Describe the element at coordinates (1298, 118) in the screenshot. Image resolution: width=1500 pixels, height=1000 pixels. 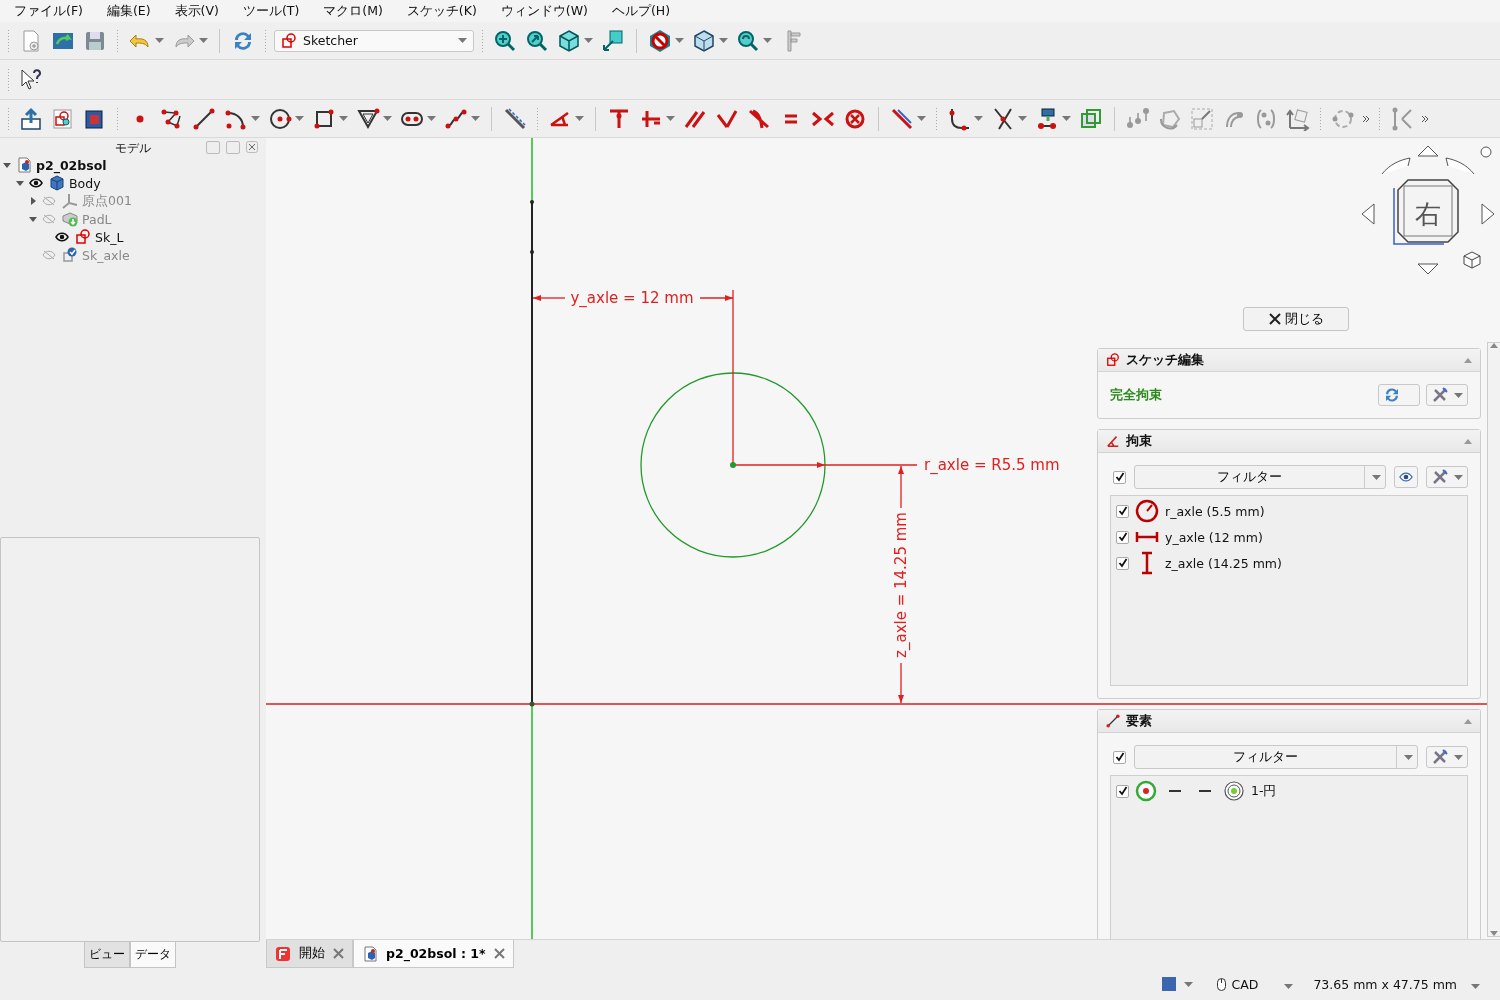
I see `move-icon` at that location.